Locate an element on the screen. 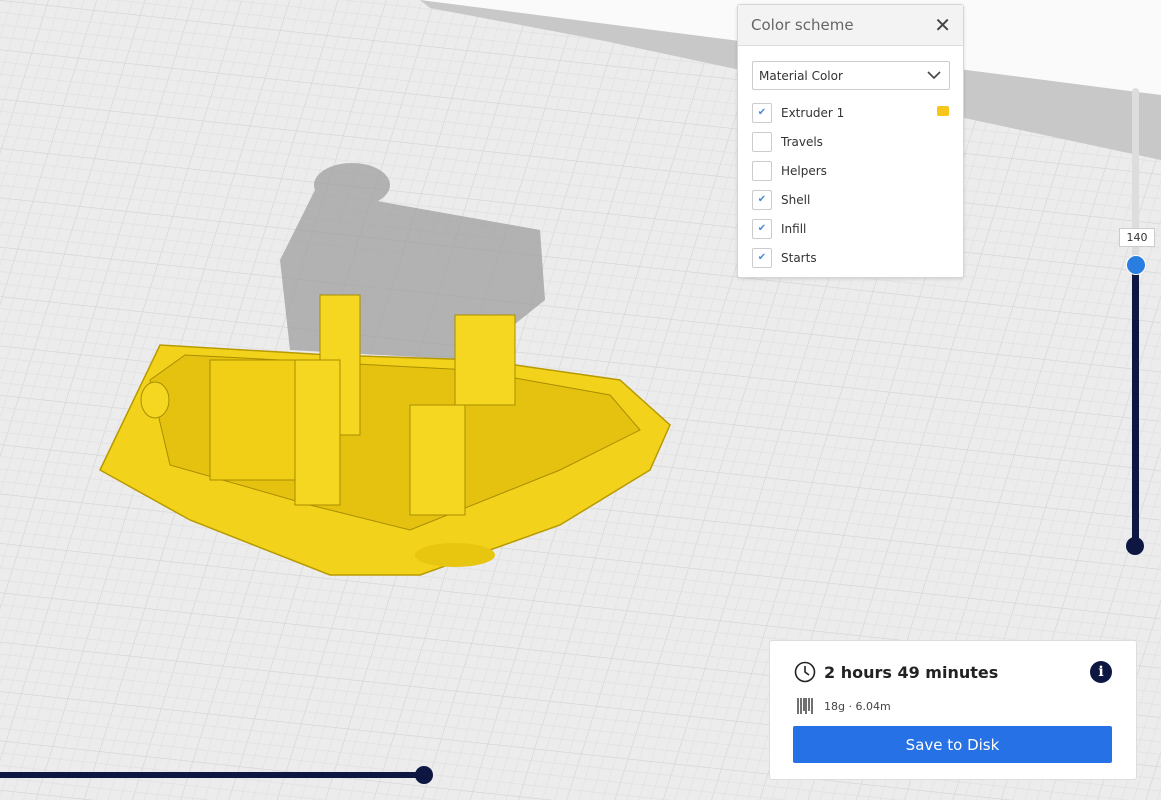 The width and height of the screenshot is (1161, 800). option-helpers: Helpers is located at coordinates (850, 170).